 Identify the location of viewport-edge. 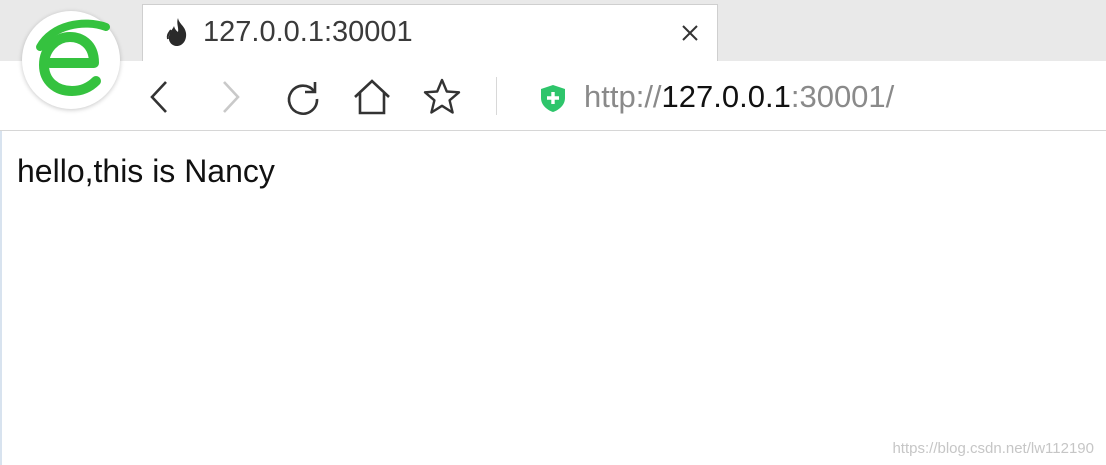
(1, 298).